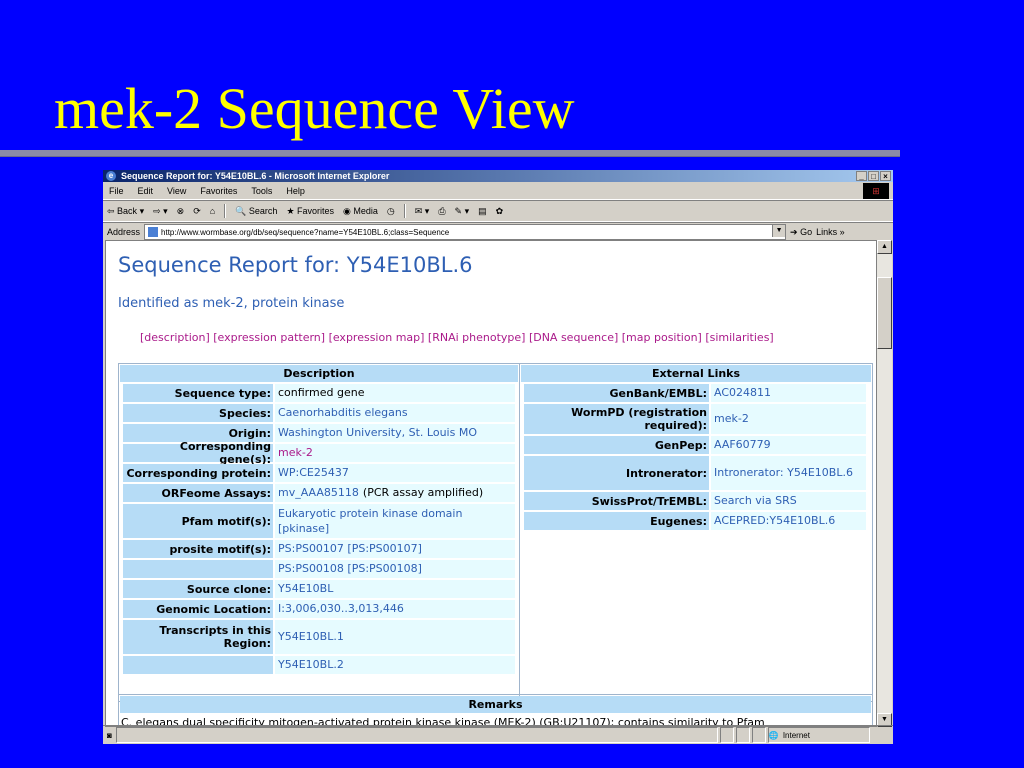  Describe the element at coordinates (395, 453) in the screenshot. I see `description-value: mek-2` at that location.